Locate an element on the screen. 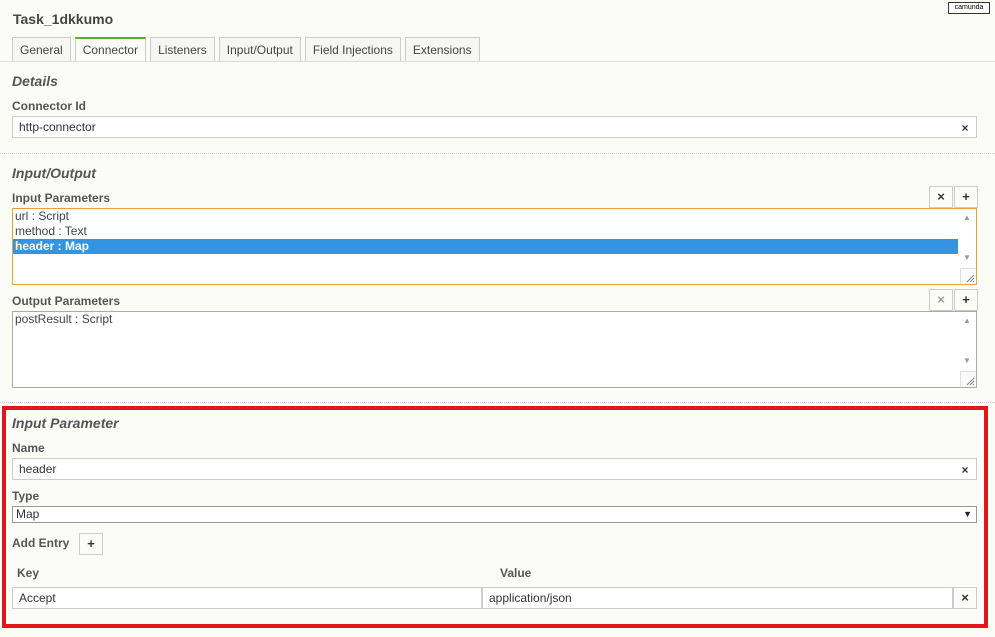  remove-output-parameter-button: × is located at coordinates (941, 300).